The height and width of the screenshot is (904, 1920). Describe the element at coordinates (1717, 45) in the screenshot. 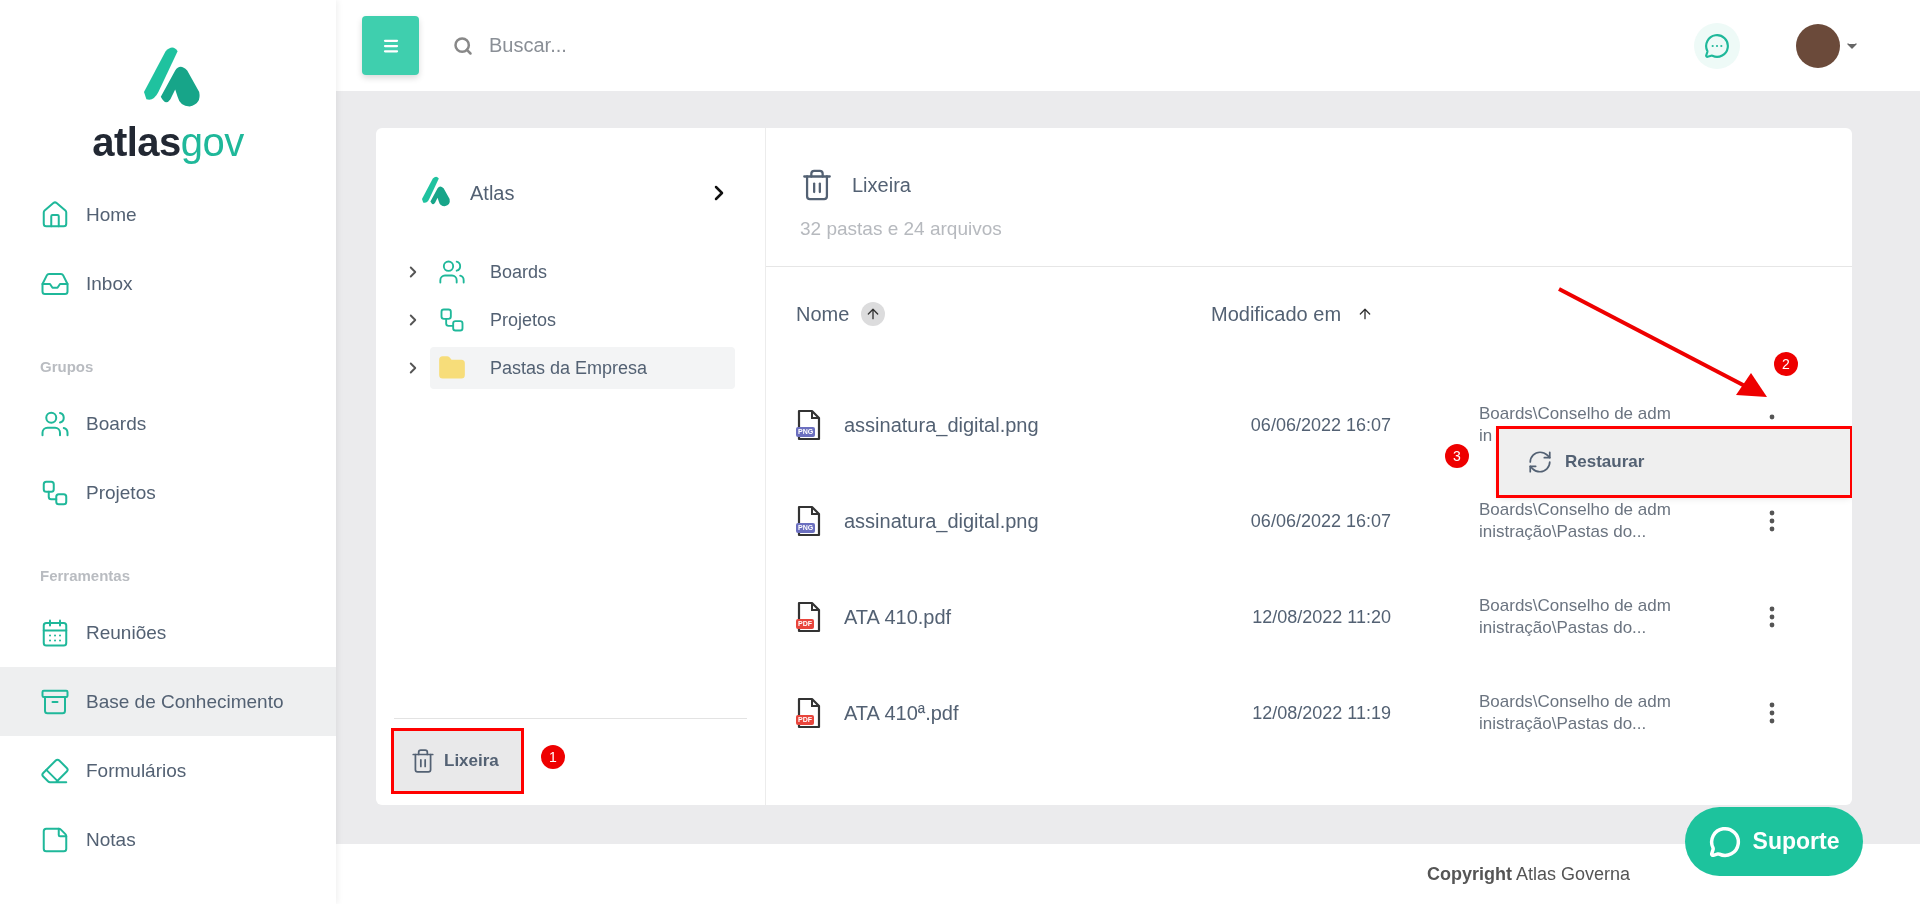

I see `chat-bubble-icon` at that location.